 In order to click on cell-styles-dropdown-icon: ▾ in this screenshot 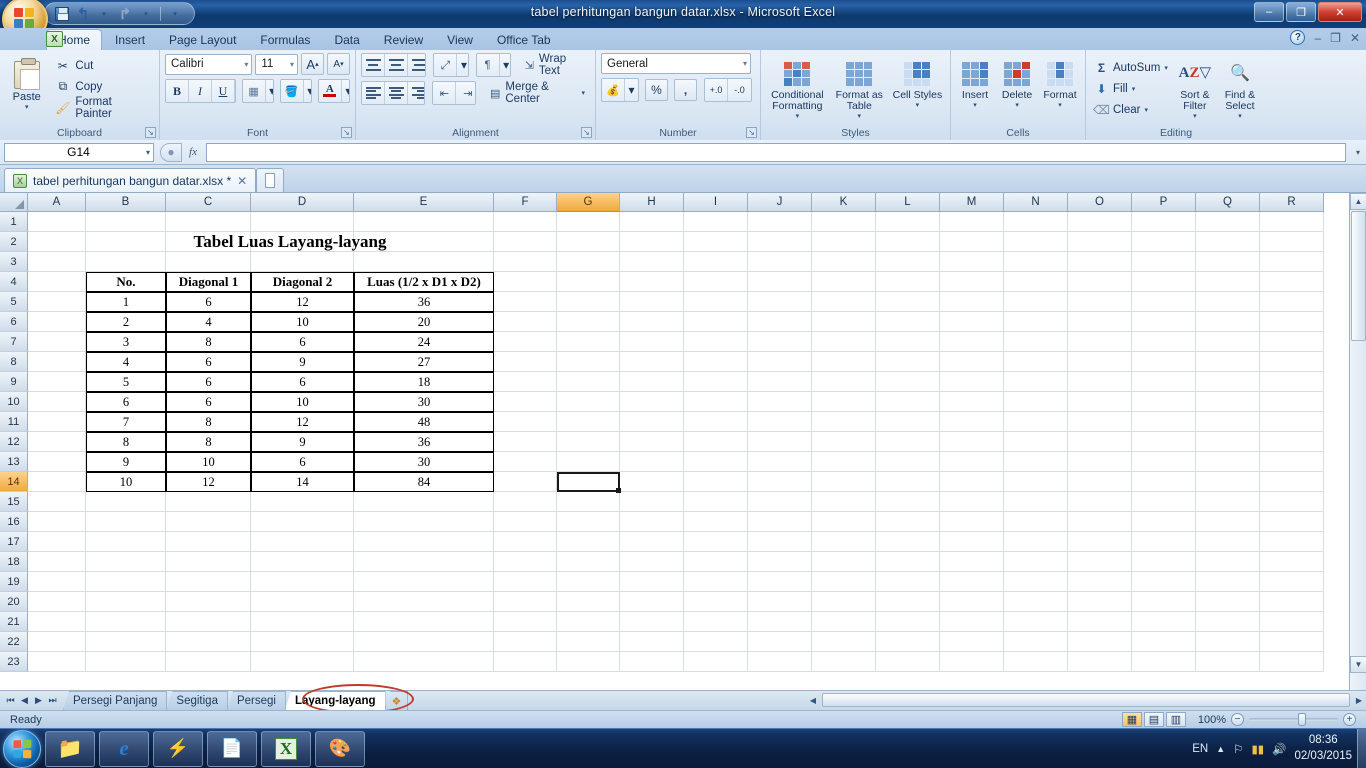, I will do `click(918, 106)`.